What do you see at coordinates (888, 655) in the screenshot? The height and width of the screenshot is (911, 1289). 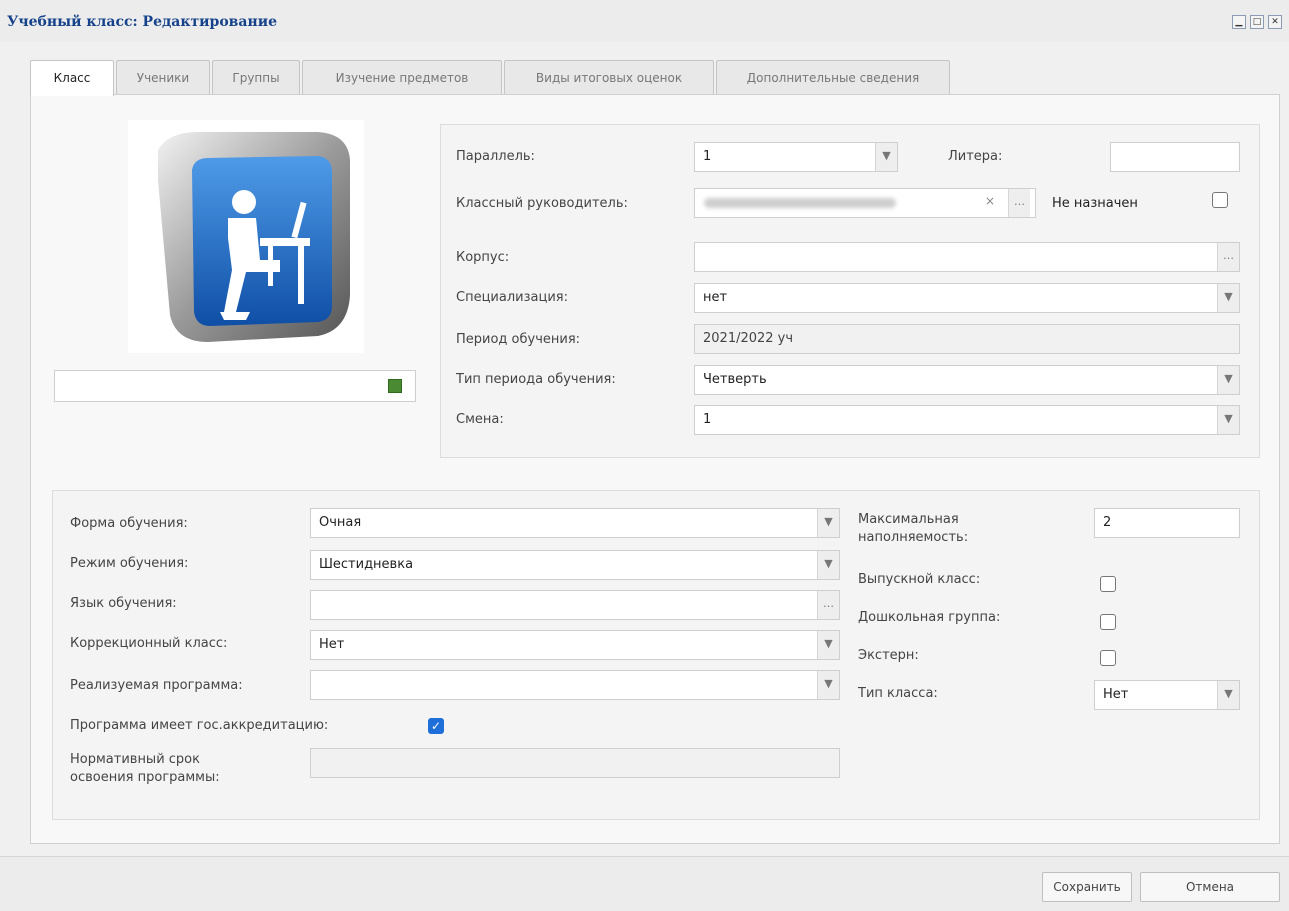 I see `extern-label: Экстерн:` at bounding box center [888, 655].